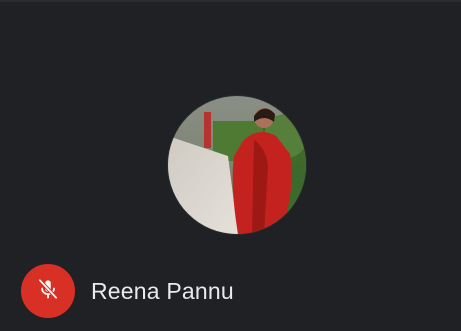 This screenshot has height=331, width=461. I want to click on mic-off-button, so click(48, 291).